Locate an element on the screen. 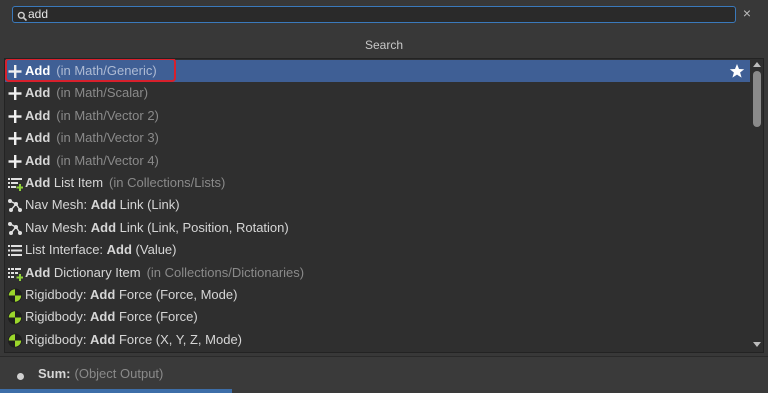 This screenshot has width=768, height=393. result-item-suffix: List Item is located at coordinates (77, 182).